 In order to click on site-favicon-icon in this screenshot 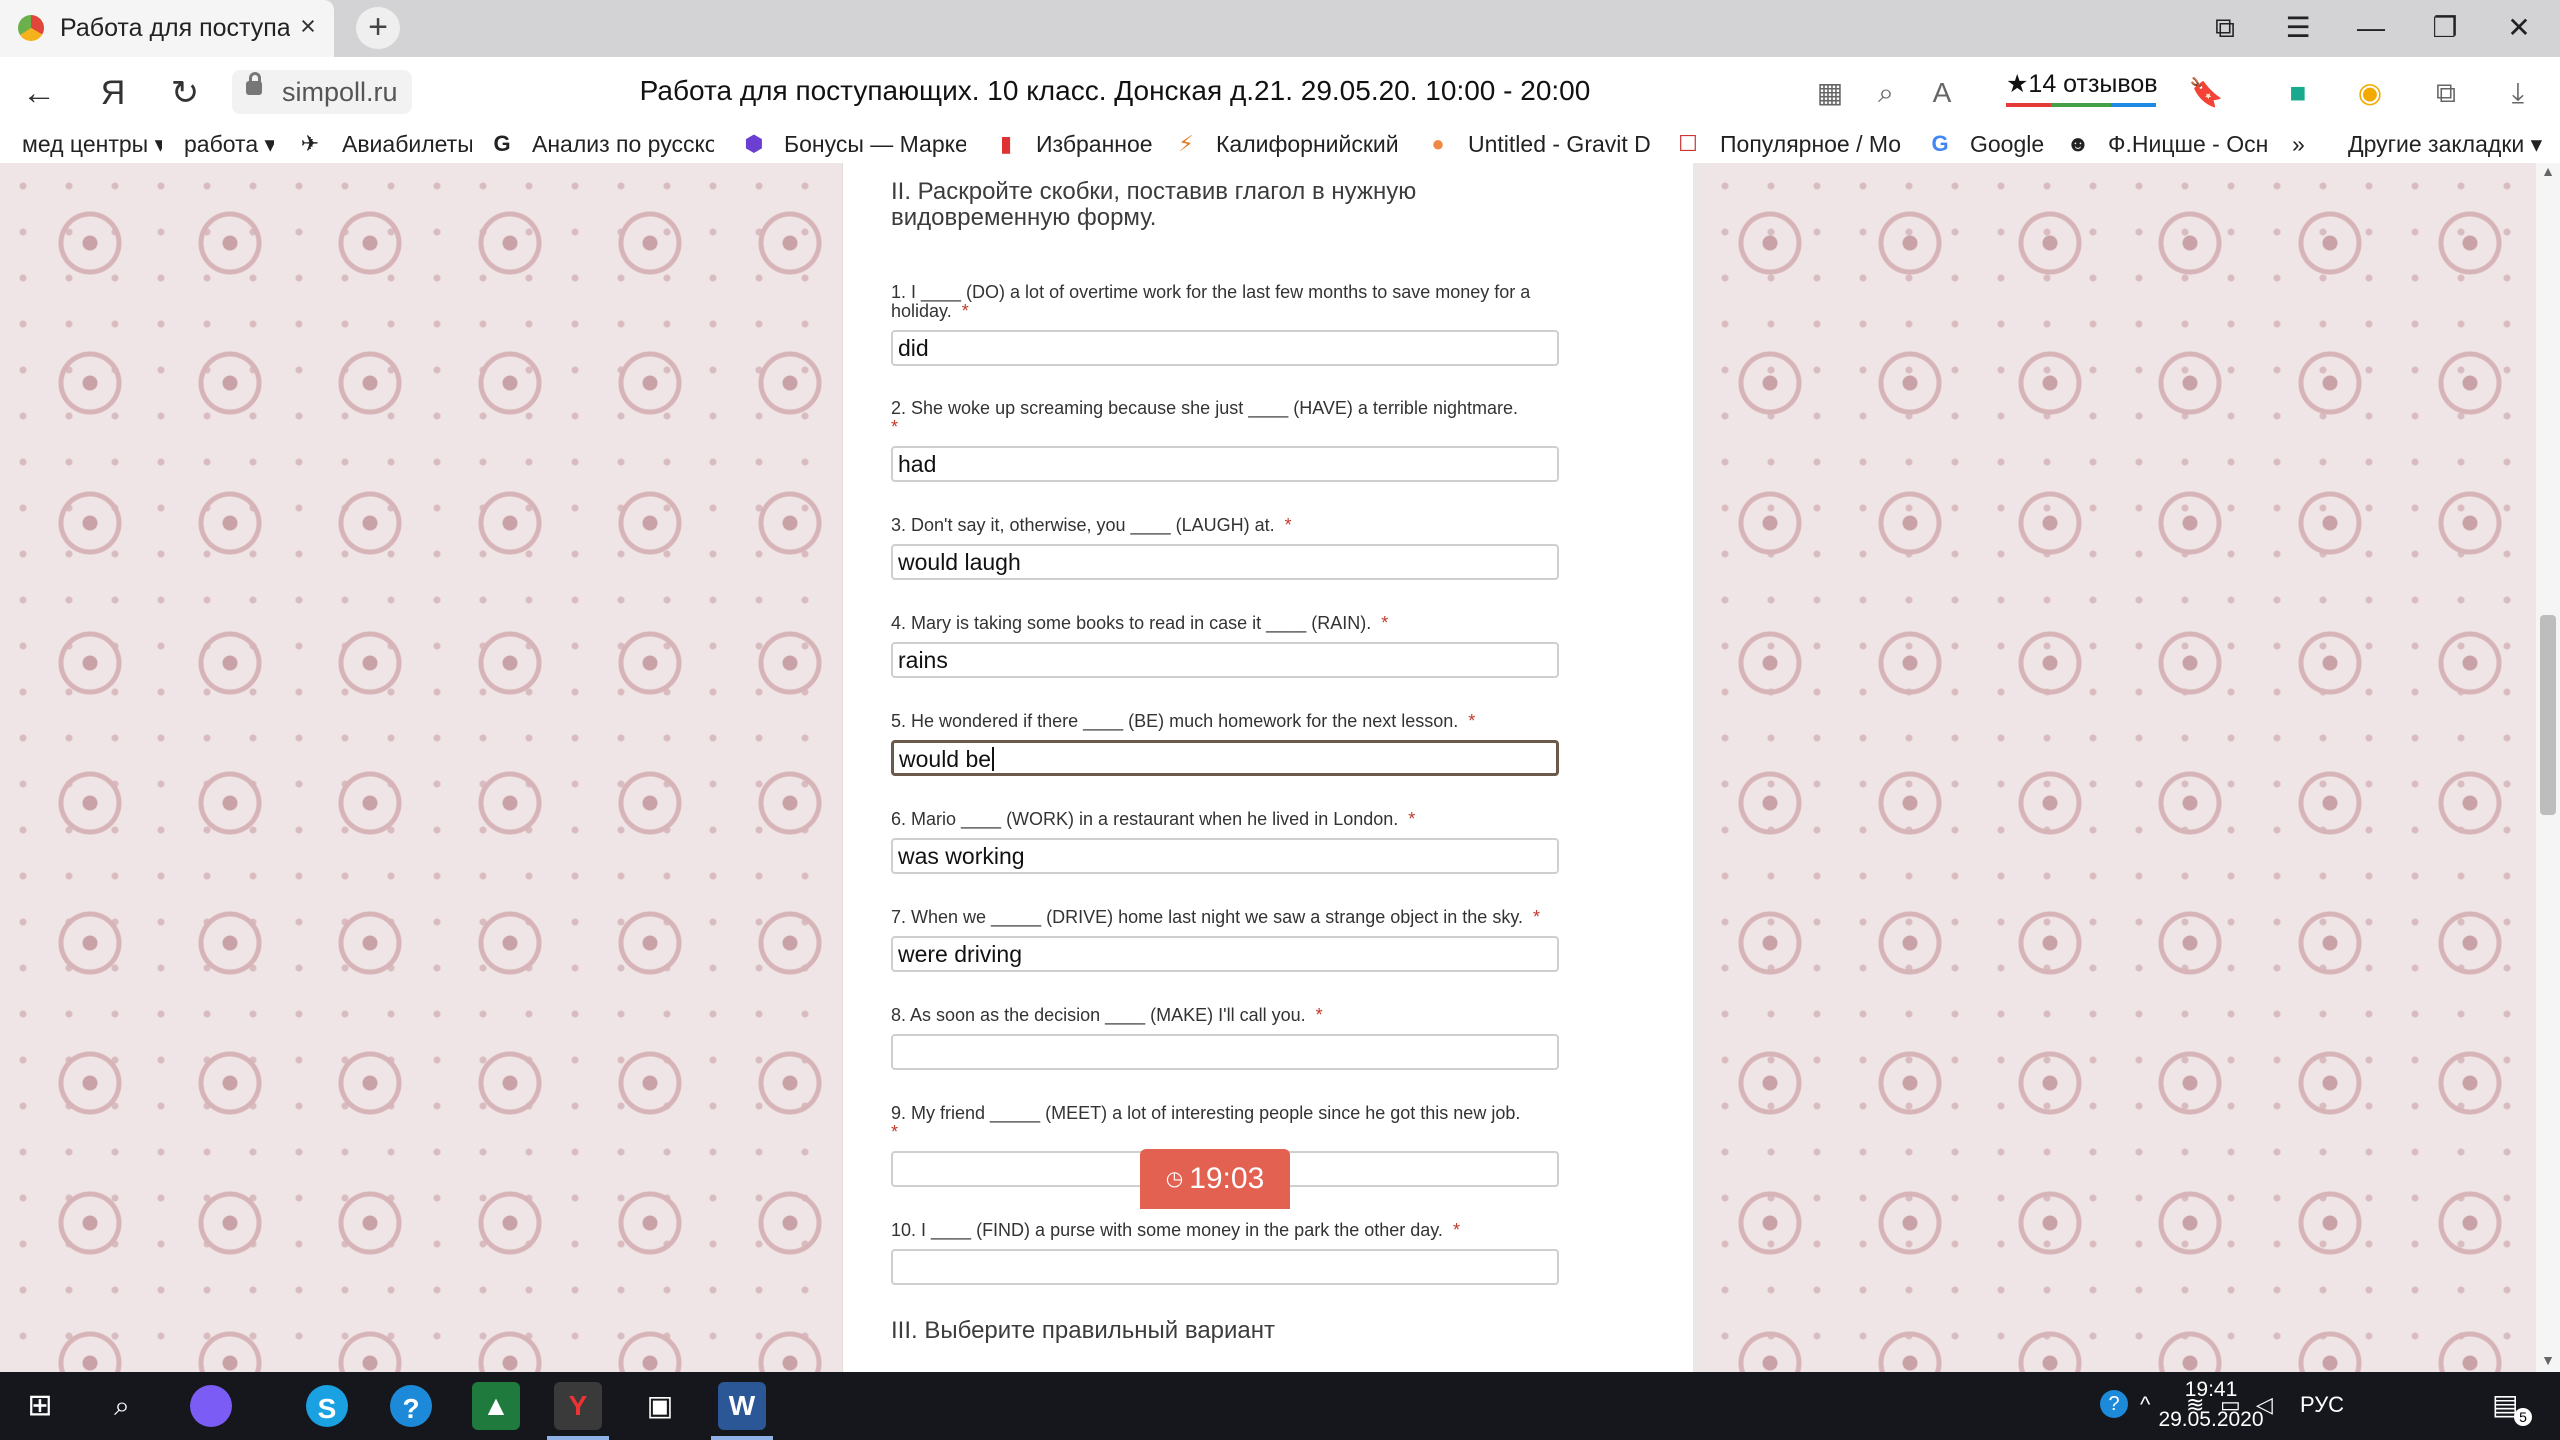, I will do `click(31, 28)`.